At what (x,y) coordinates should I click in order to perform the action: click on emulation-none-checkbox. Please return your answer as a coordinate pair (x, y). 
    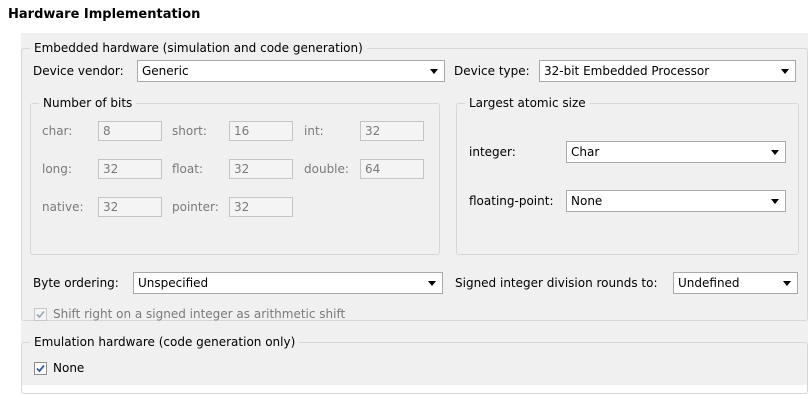
    Looking at the image, I should click on (40, 368).